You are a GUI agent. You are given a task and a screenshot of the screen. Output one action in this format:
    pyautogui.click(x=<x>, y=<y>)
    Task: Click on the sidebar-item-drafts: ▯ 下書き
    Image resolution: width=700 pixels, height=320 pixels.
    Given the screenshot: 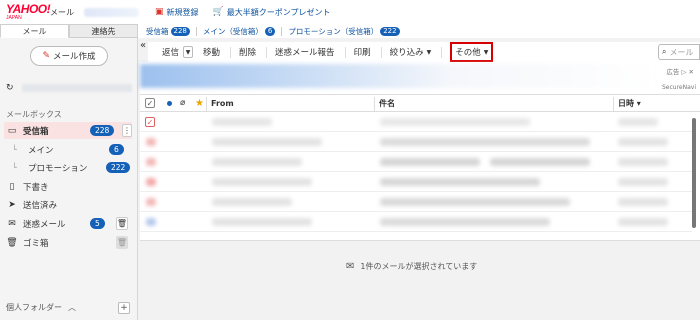 What is the action you would take?
    pyautogui.click(x=69, y=186)
    